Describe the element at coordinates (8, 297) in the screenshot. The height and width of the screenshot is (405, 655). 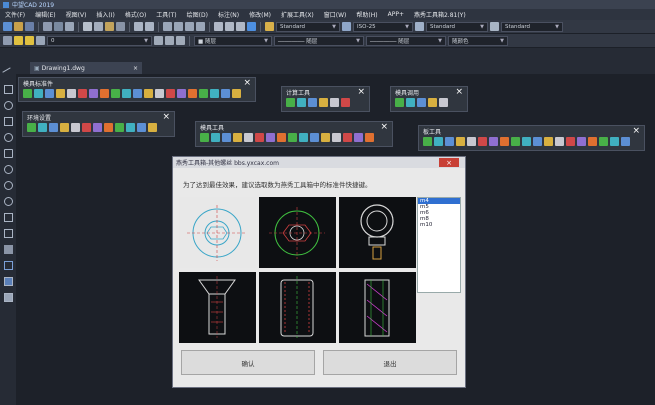
I see `table-icon` at that location.